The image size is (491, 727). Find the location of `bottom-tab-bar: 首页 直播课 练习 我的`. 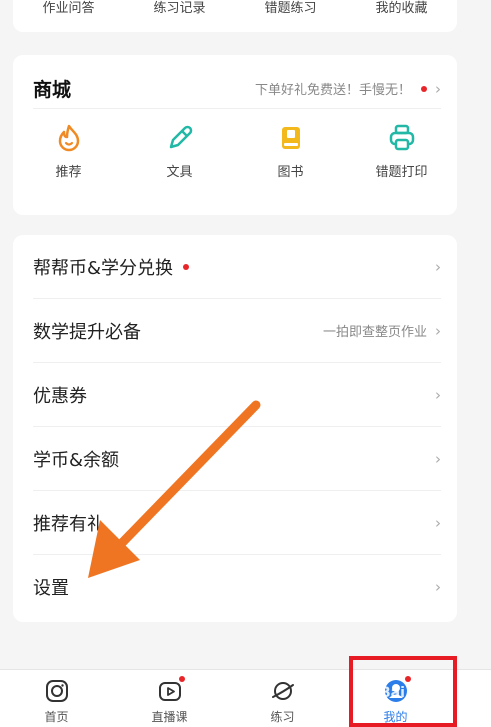

bottom-tab-bar: 首页 直播课 练习 我的 is located at coordinates (245, 698).